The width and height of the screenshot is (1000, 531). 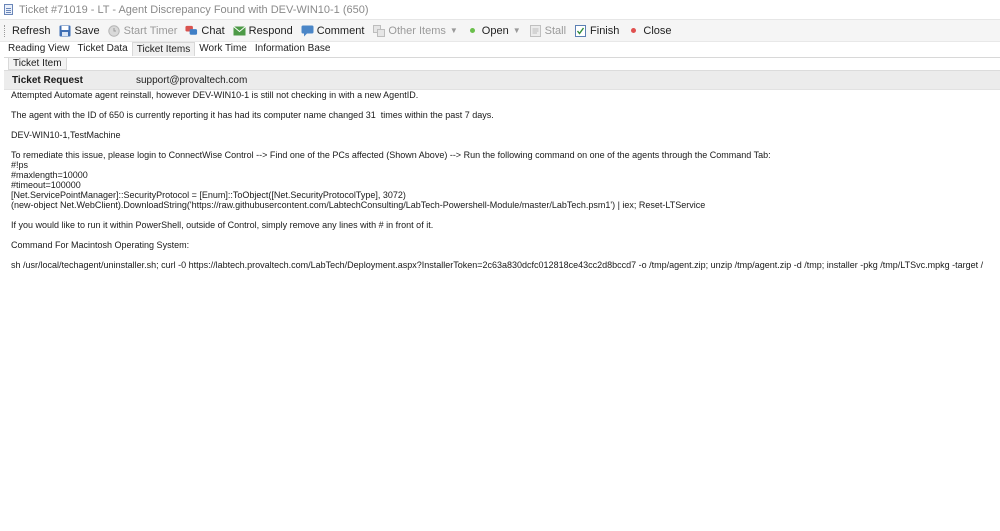 What do you see at coordinates (223, 49) in the screenshot?
I see `tab-work-time: Work Time` at bounding box center [223, 49].